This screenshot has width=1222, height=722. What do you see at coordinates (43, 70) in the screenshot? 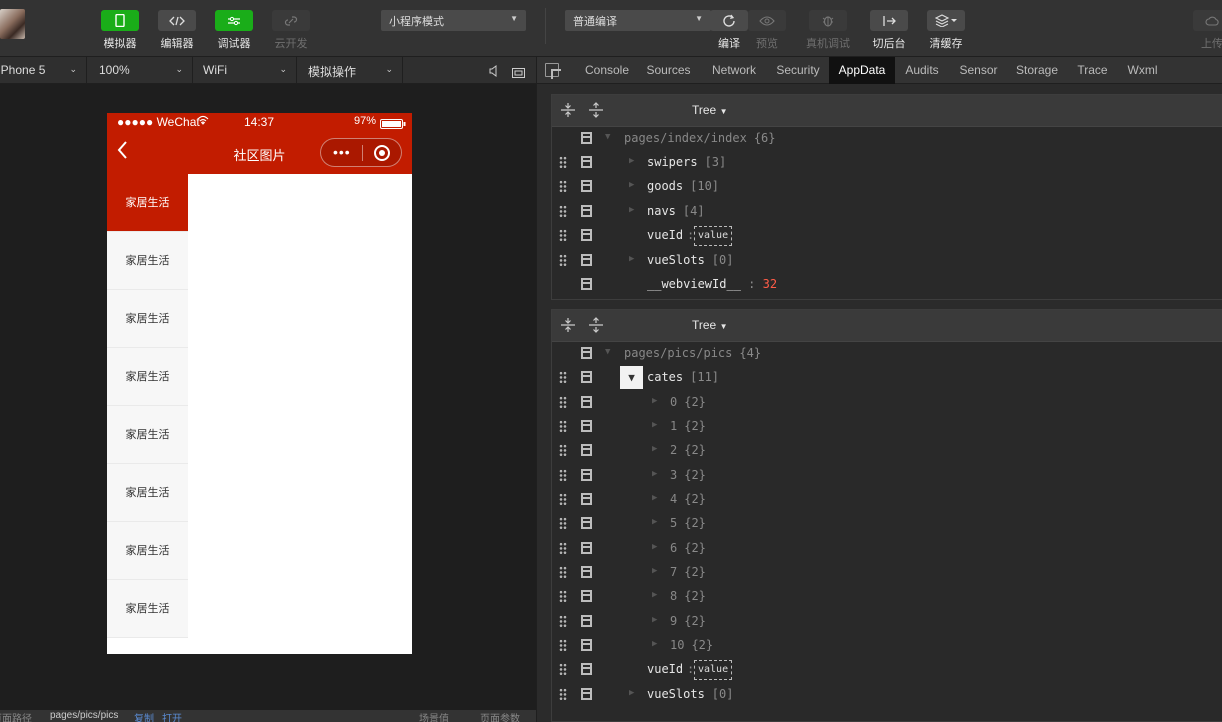
I see `device-select: iPhone 5 ⌄` at bounding box center [43, 70].